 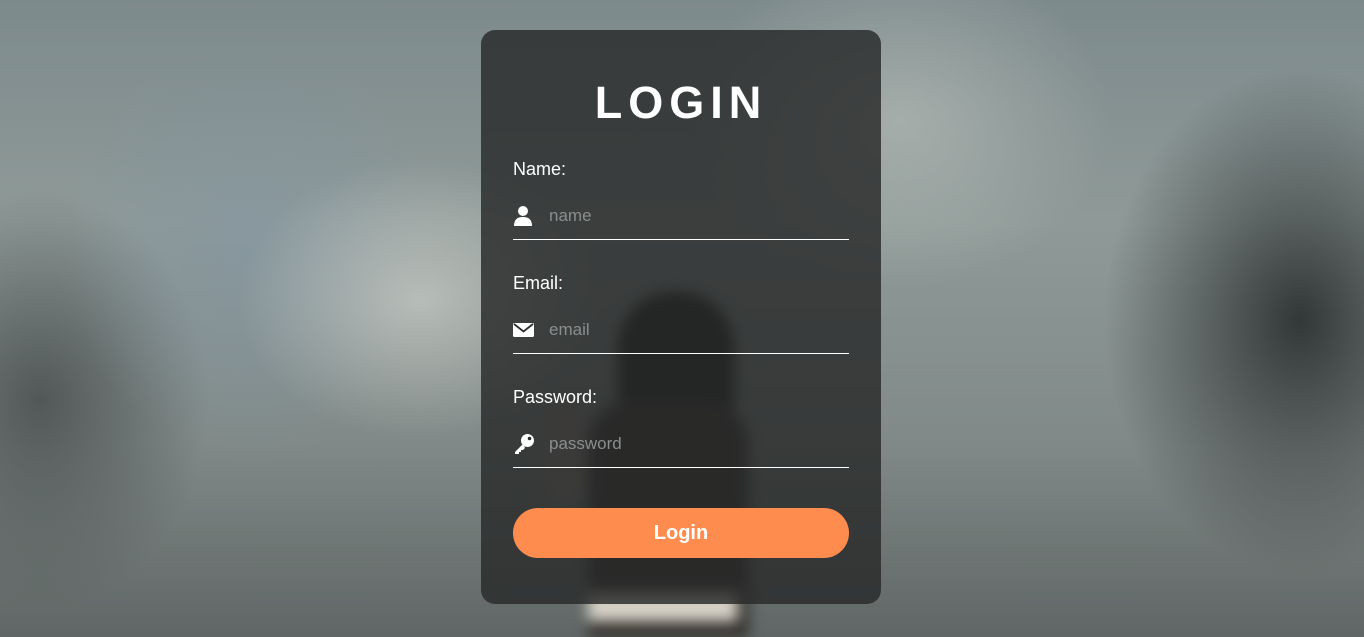 I want to click on key-icon, so click(x=524, y=444).